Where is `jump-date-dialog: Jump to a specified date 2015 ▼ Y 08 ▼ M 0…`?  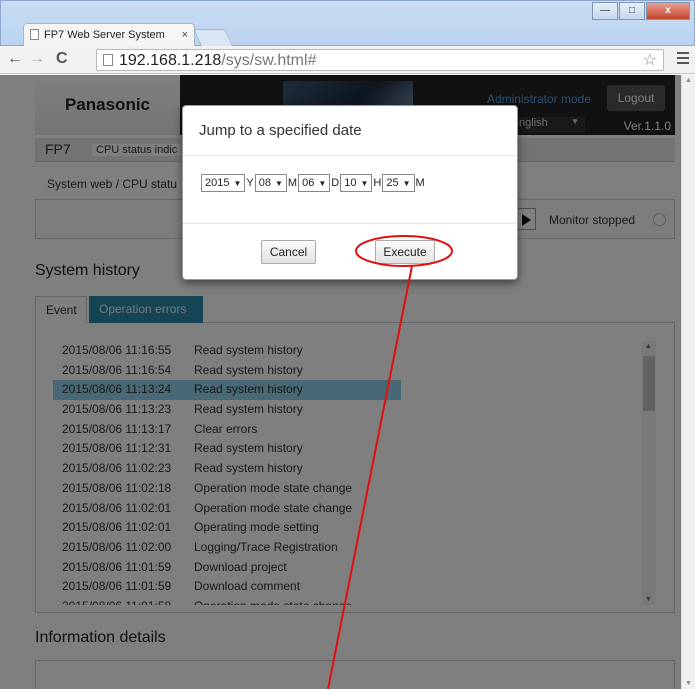
jump-date-dialog: Jump to a specified date 2015 ▼ Y 08 ▼ M 0… is located at coordinates (350, 192).